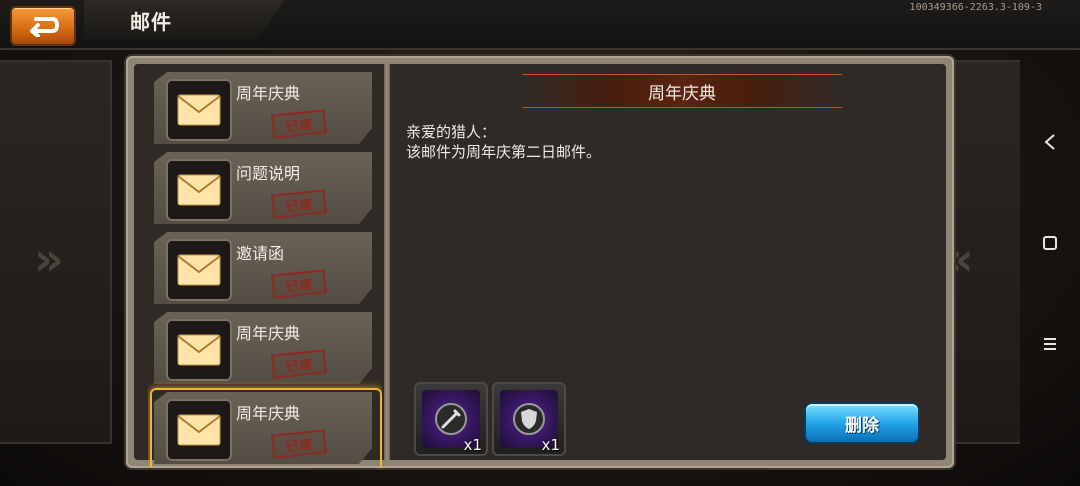  I want to click on page-title: 邮件, so click(151, 22).